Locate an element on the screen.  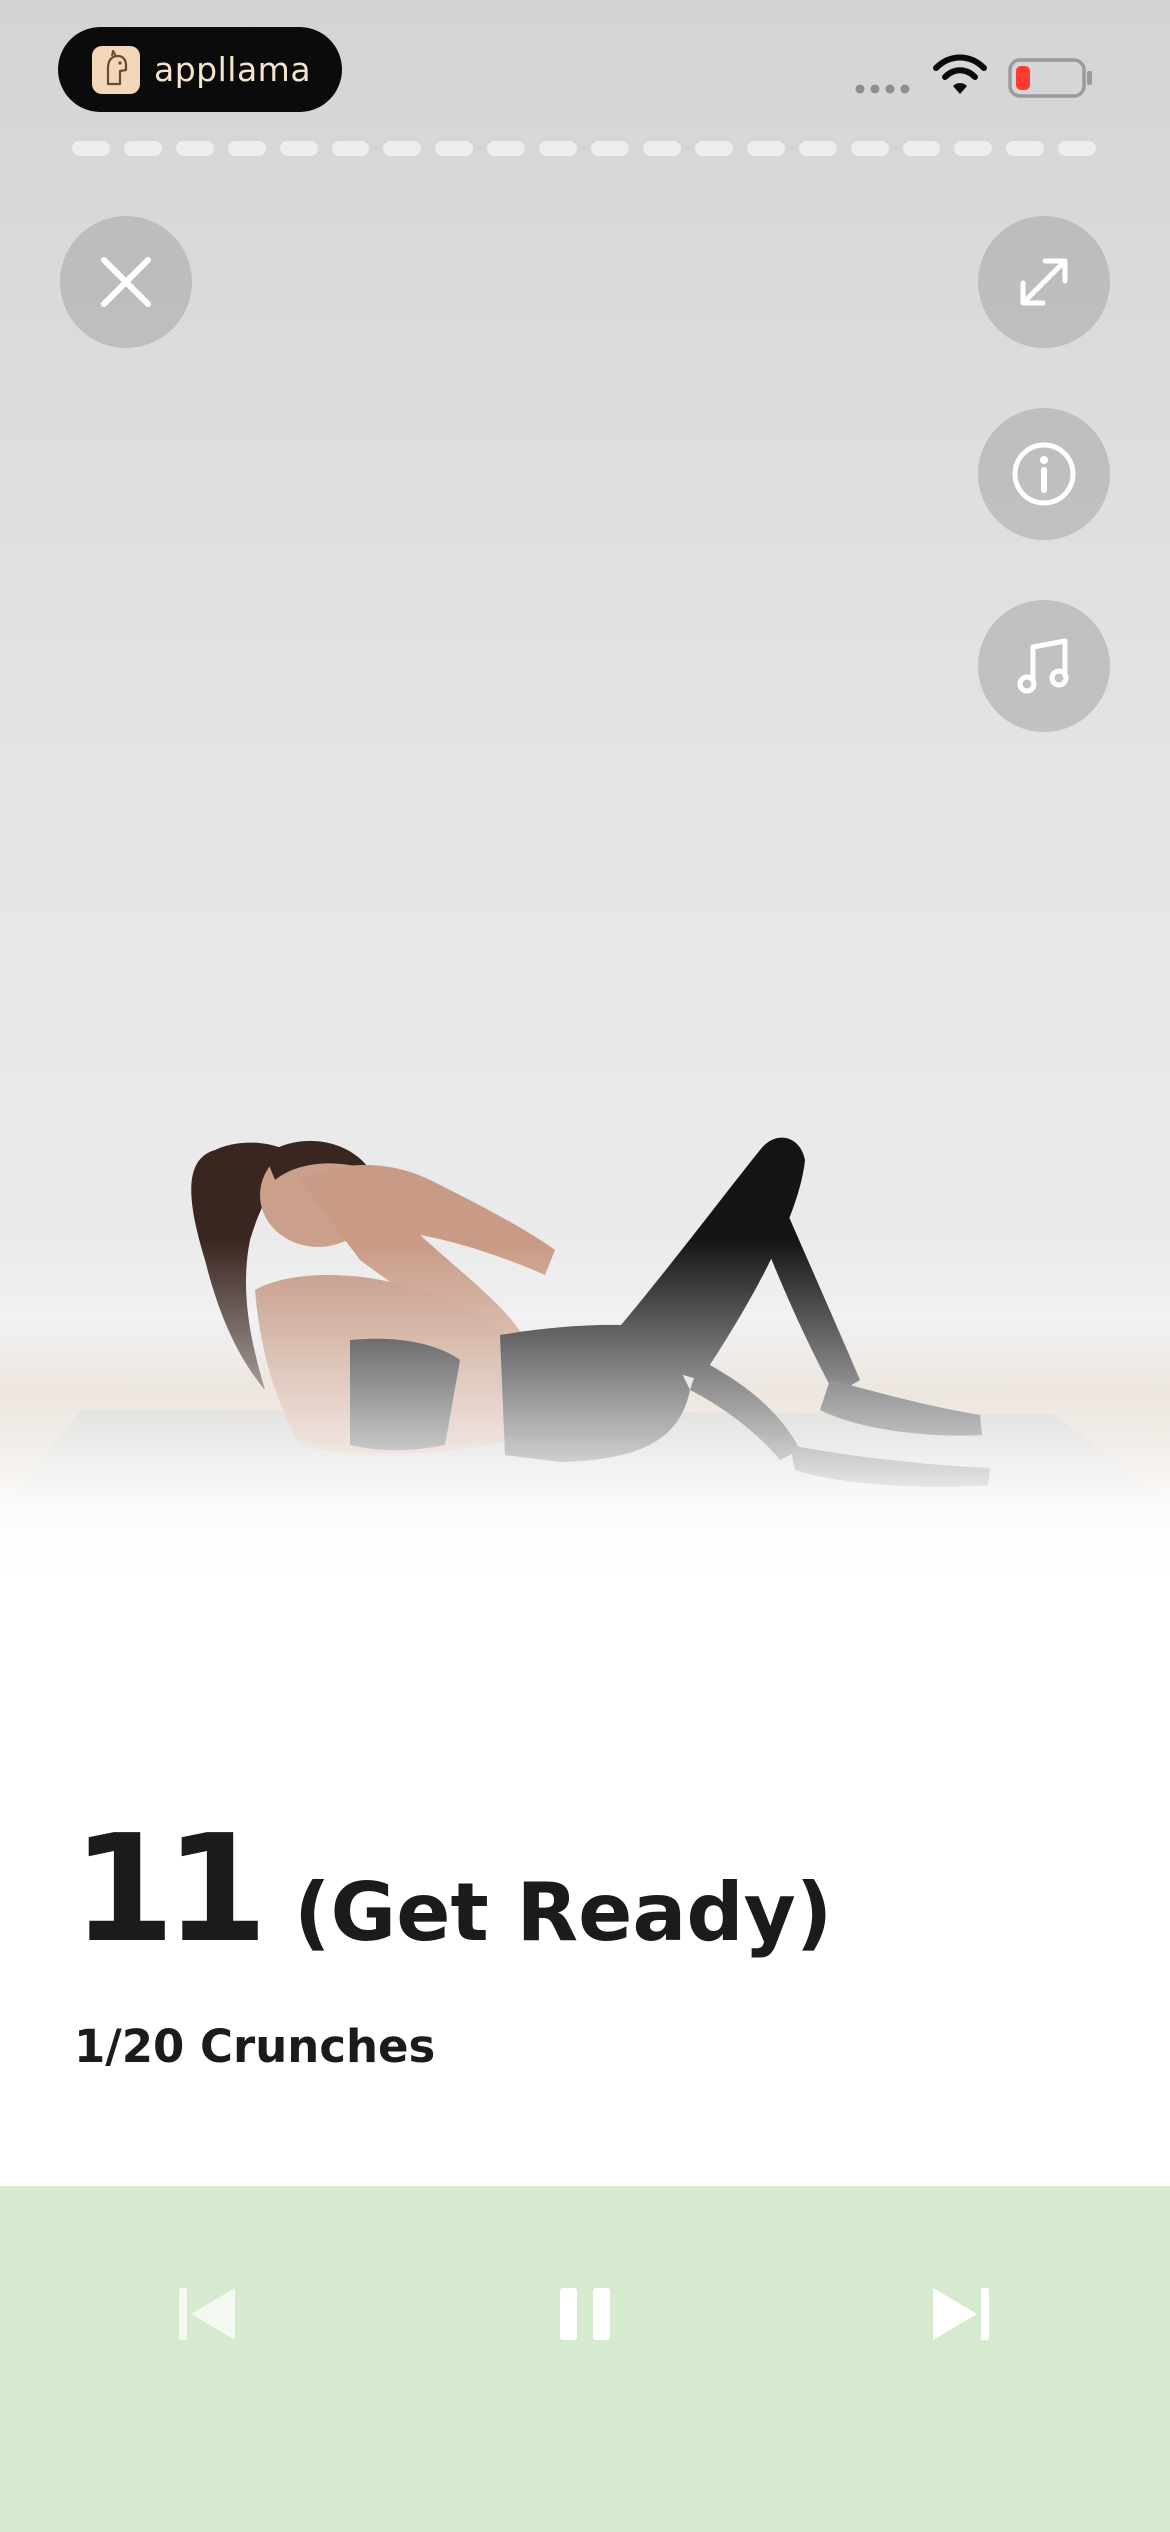
fullscreen-button is located at coordinates (1044, 282).